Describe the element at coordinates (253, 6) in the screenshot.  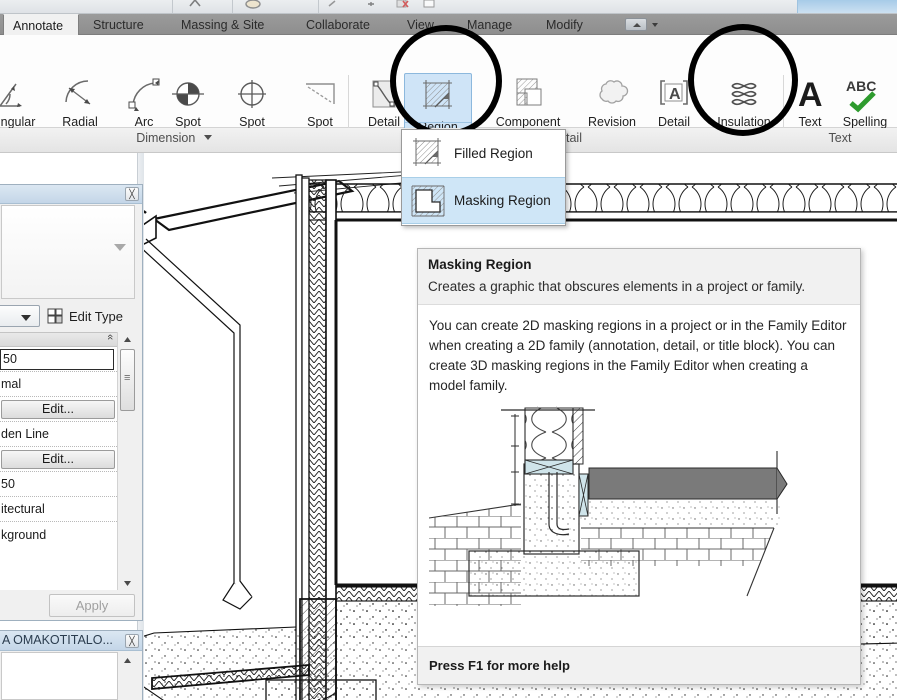
I see `redo-icon` at that location.